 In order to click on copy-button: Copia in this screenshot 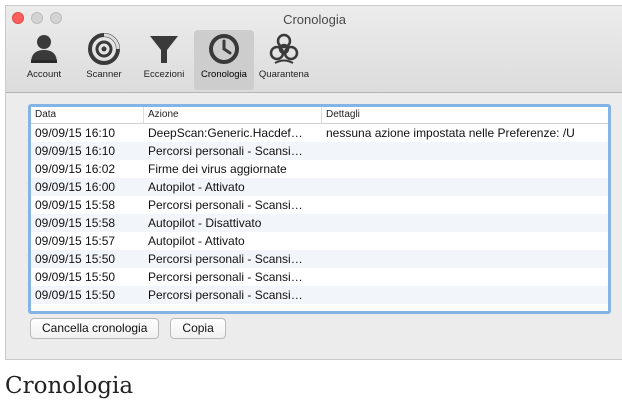, I will do `click(198, 328)`.